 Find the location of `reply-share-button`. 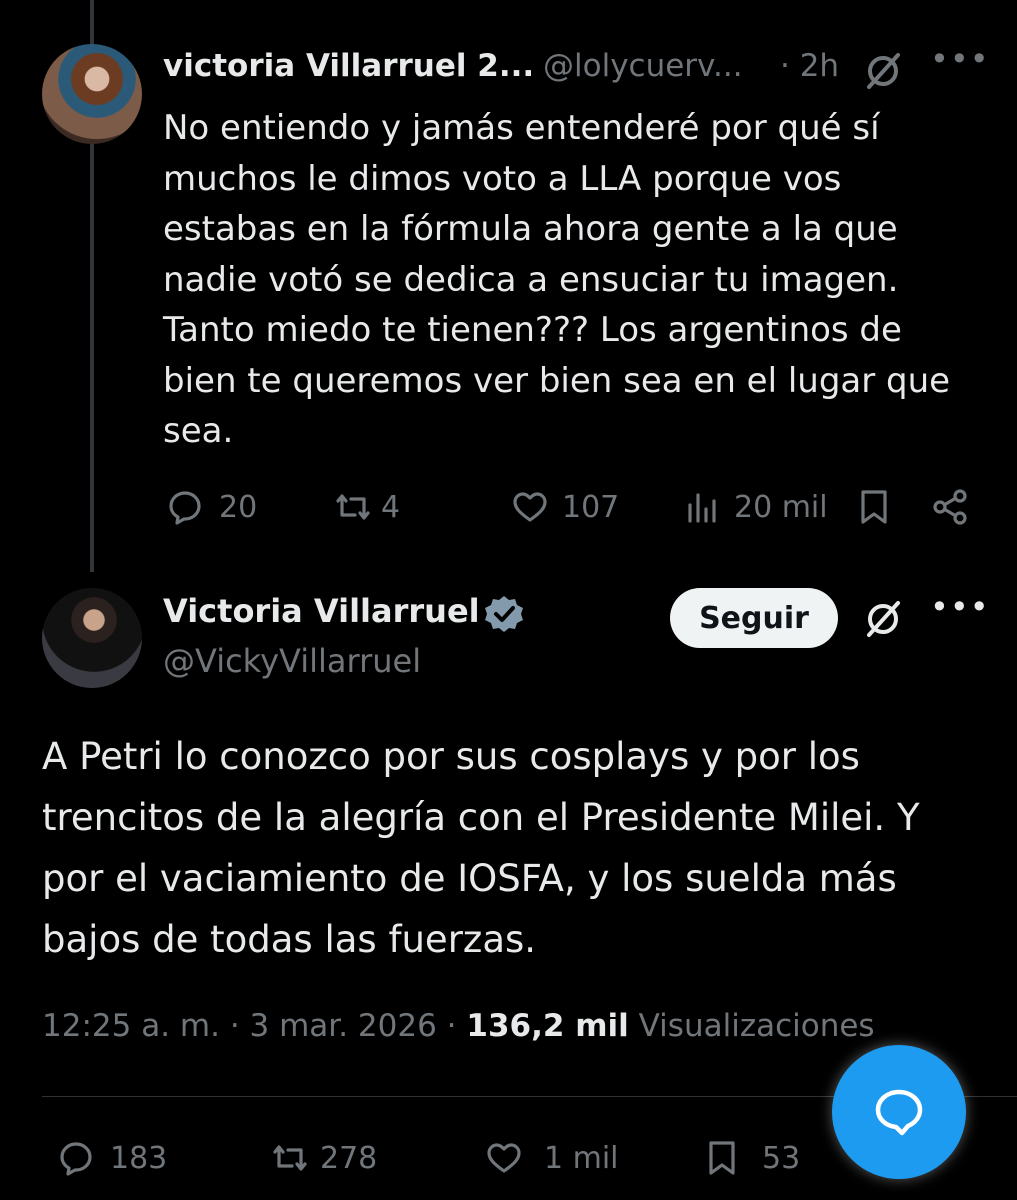

reply-share-button is located at coordinates (950, 507).